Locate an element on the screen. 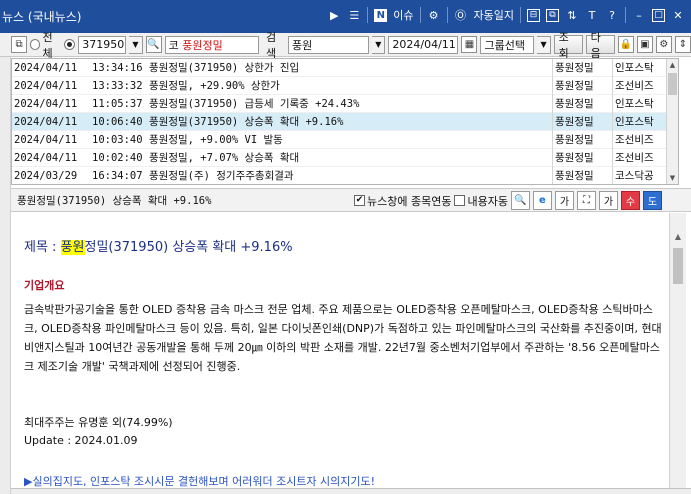  sort-icon: ⇅ is located at coordinates (572, 15).